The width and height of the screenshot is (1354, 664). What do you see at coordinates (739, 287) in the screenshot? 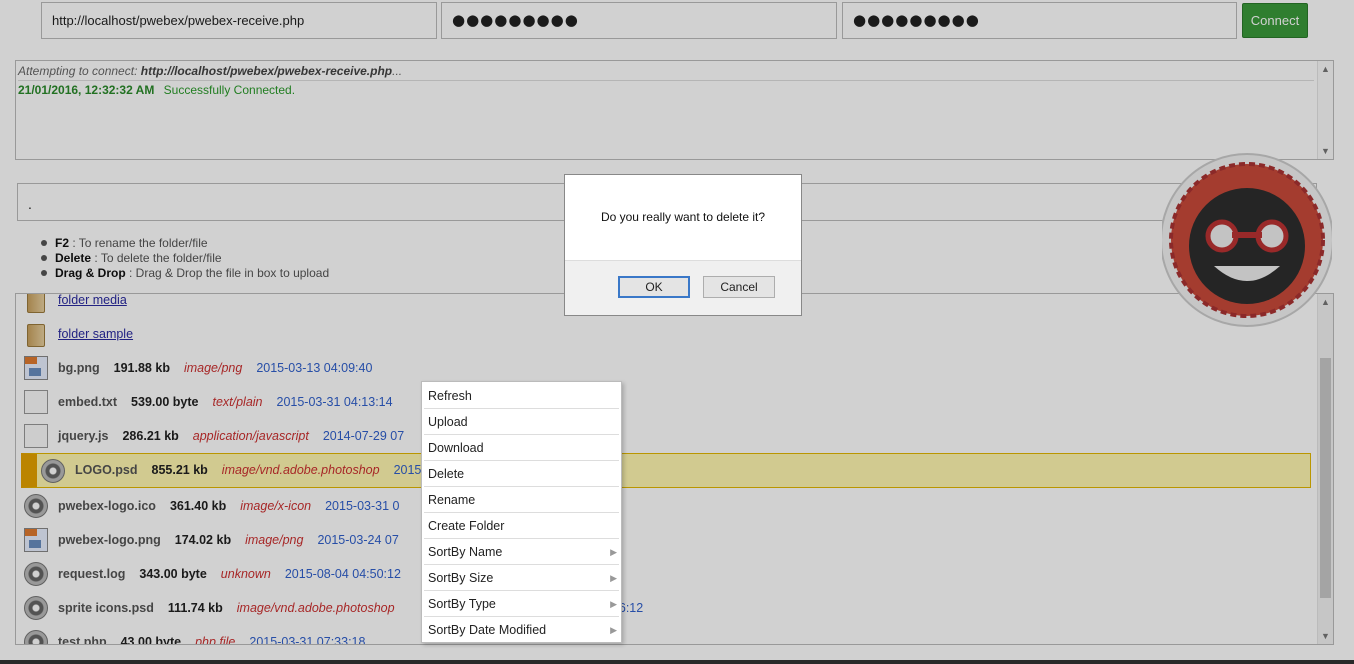
I see `cancel-button: Cancel` at bounding box center [739, 287].